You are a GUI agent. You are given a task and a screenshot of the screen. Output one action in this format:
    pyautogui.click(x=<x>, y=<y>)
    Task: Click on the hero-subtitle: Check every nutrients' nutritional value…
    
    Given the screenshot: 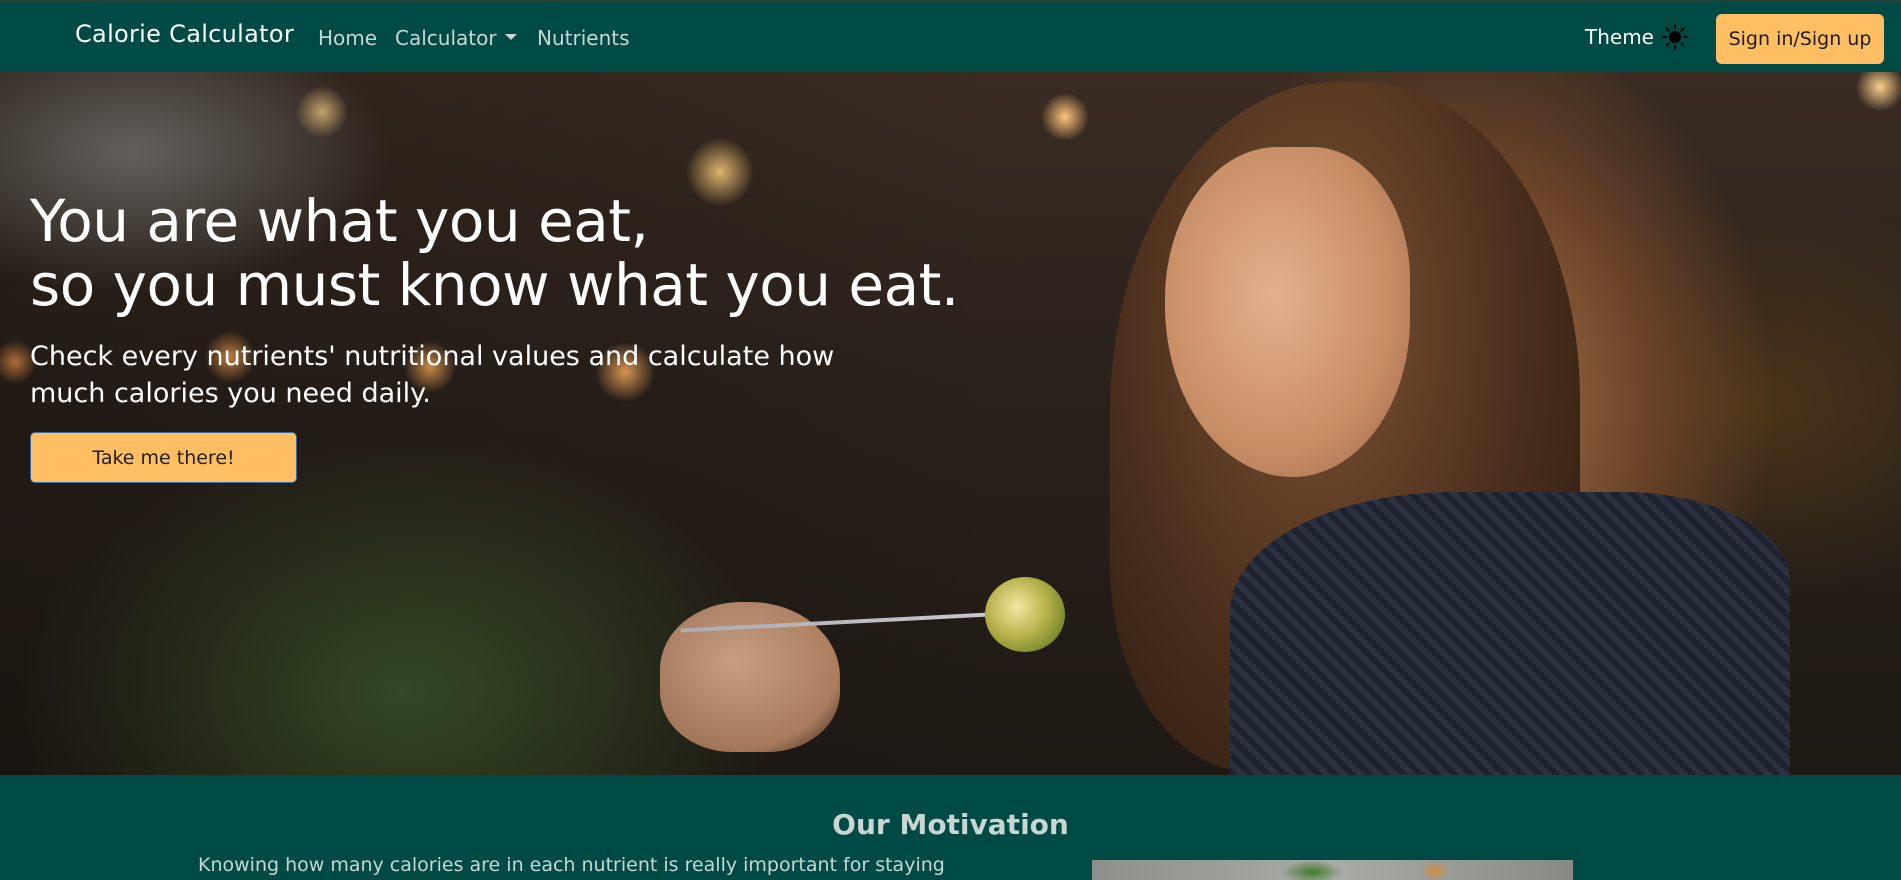 What is the action you would take?
    pyautogui.click(x=432, y=375)
    